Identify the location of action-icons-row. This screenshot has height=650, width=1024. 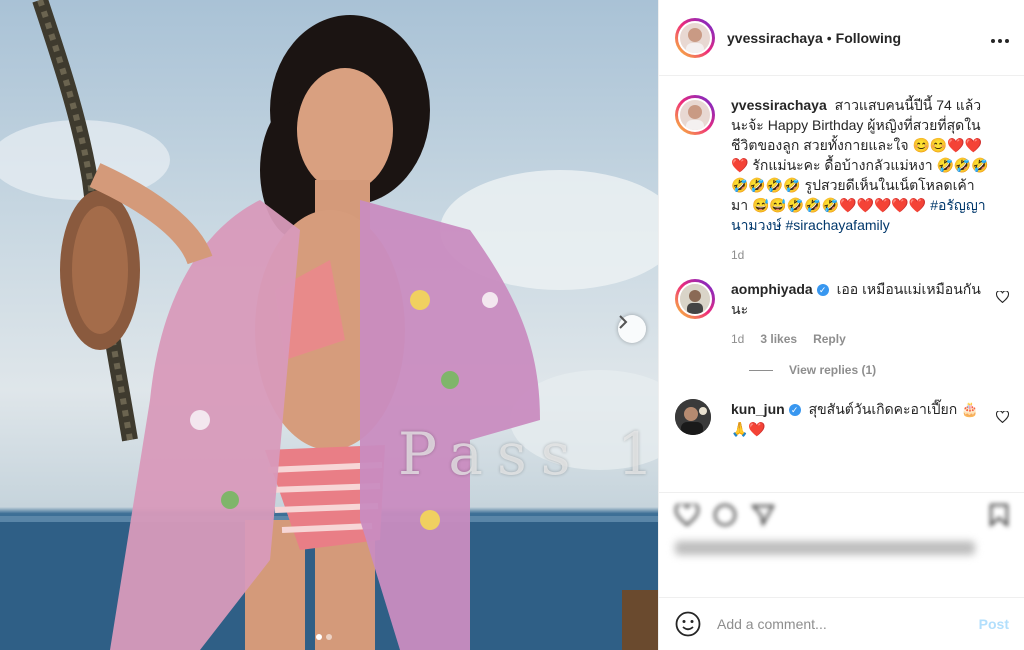
(841, 510).